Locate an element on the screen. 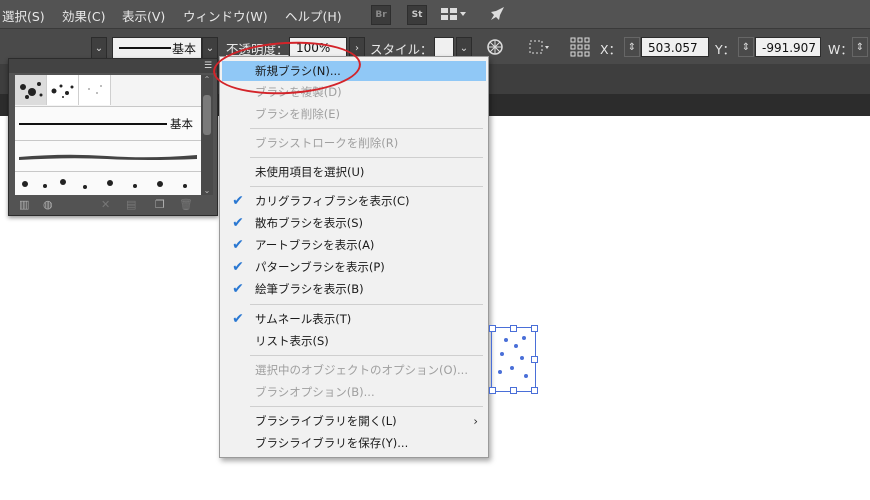 This screenshot has width=870, height=500. style-swatch is located at coordinates (444, 47).